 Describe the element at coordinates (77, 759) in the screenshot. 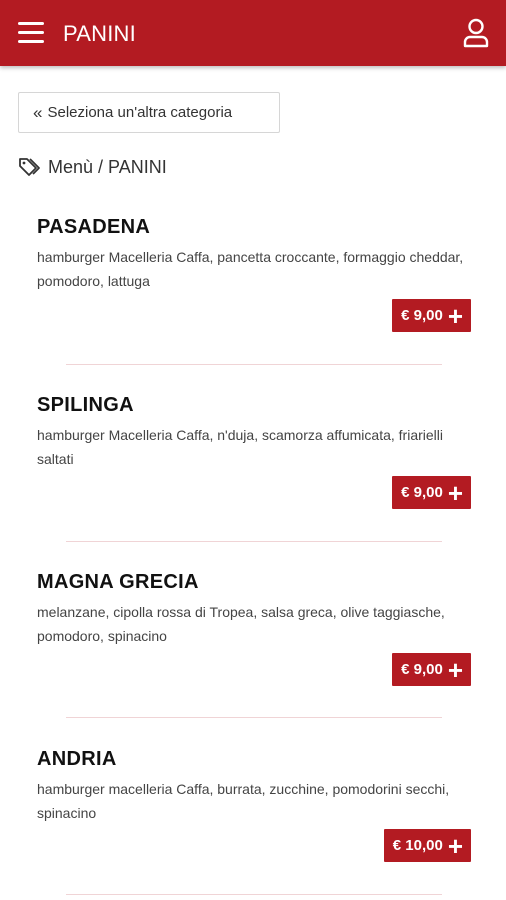

I see `item-name: ANDRIA` at that location.